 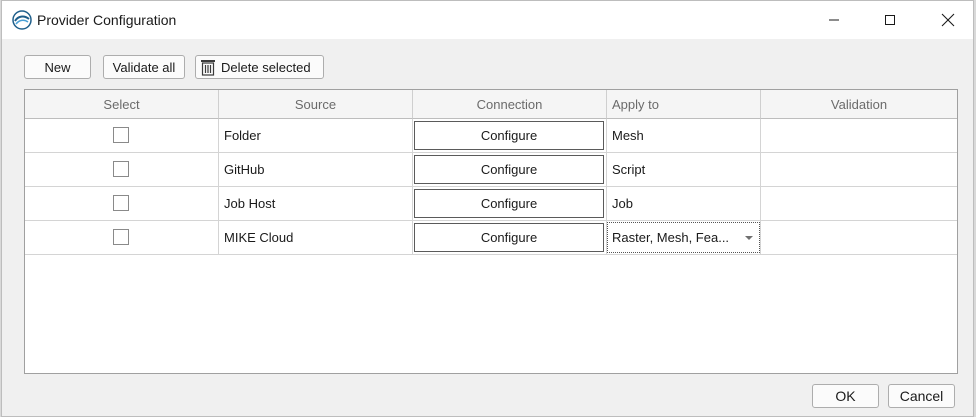 What do you see at coordinates (266, 67) in the screenshot?
I see `delete-selected-label: Delete selected` at bounding box center [266, 67].